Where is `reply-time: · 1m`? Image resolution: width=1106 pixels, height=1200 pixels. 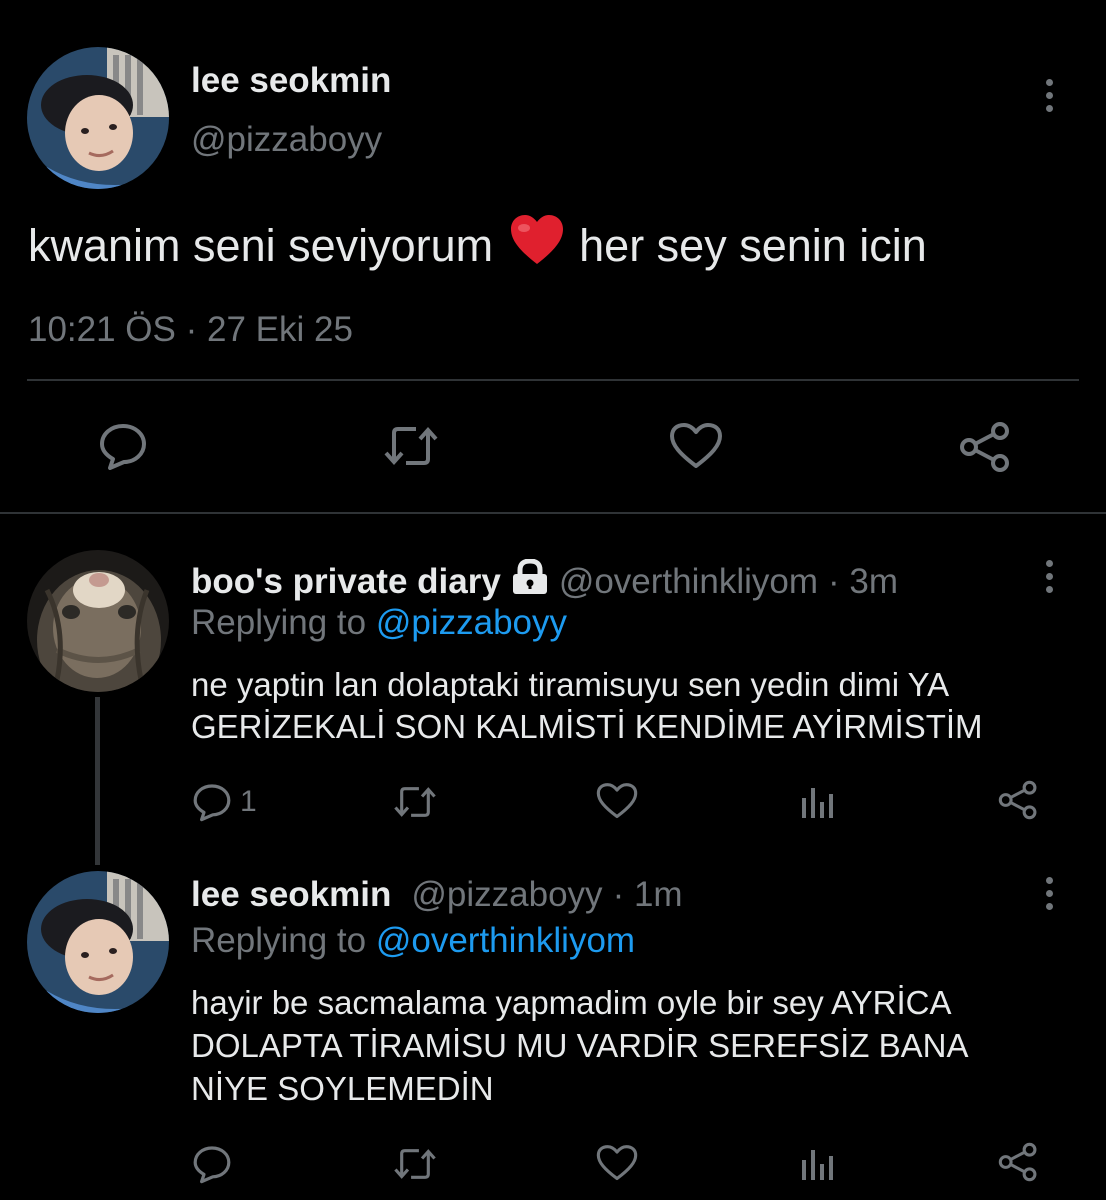
reply-time: · 1m is located at coordinates (648, 895).